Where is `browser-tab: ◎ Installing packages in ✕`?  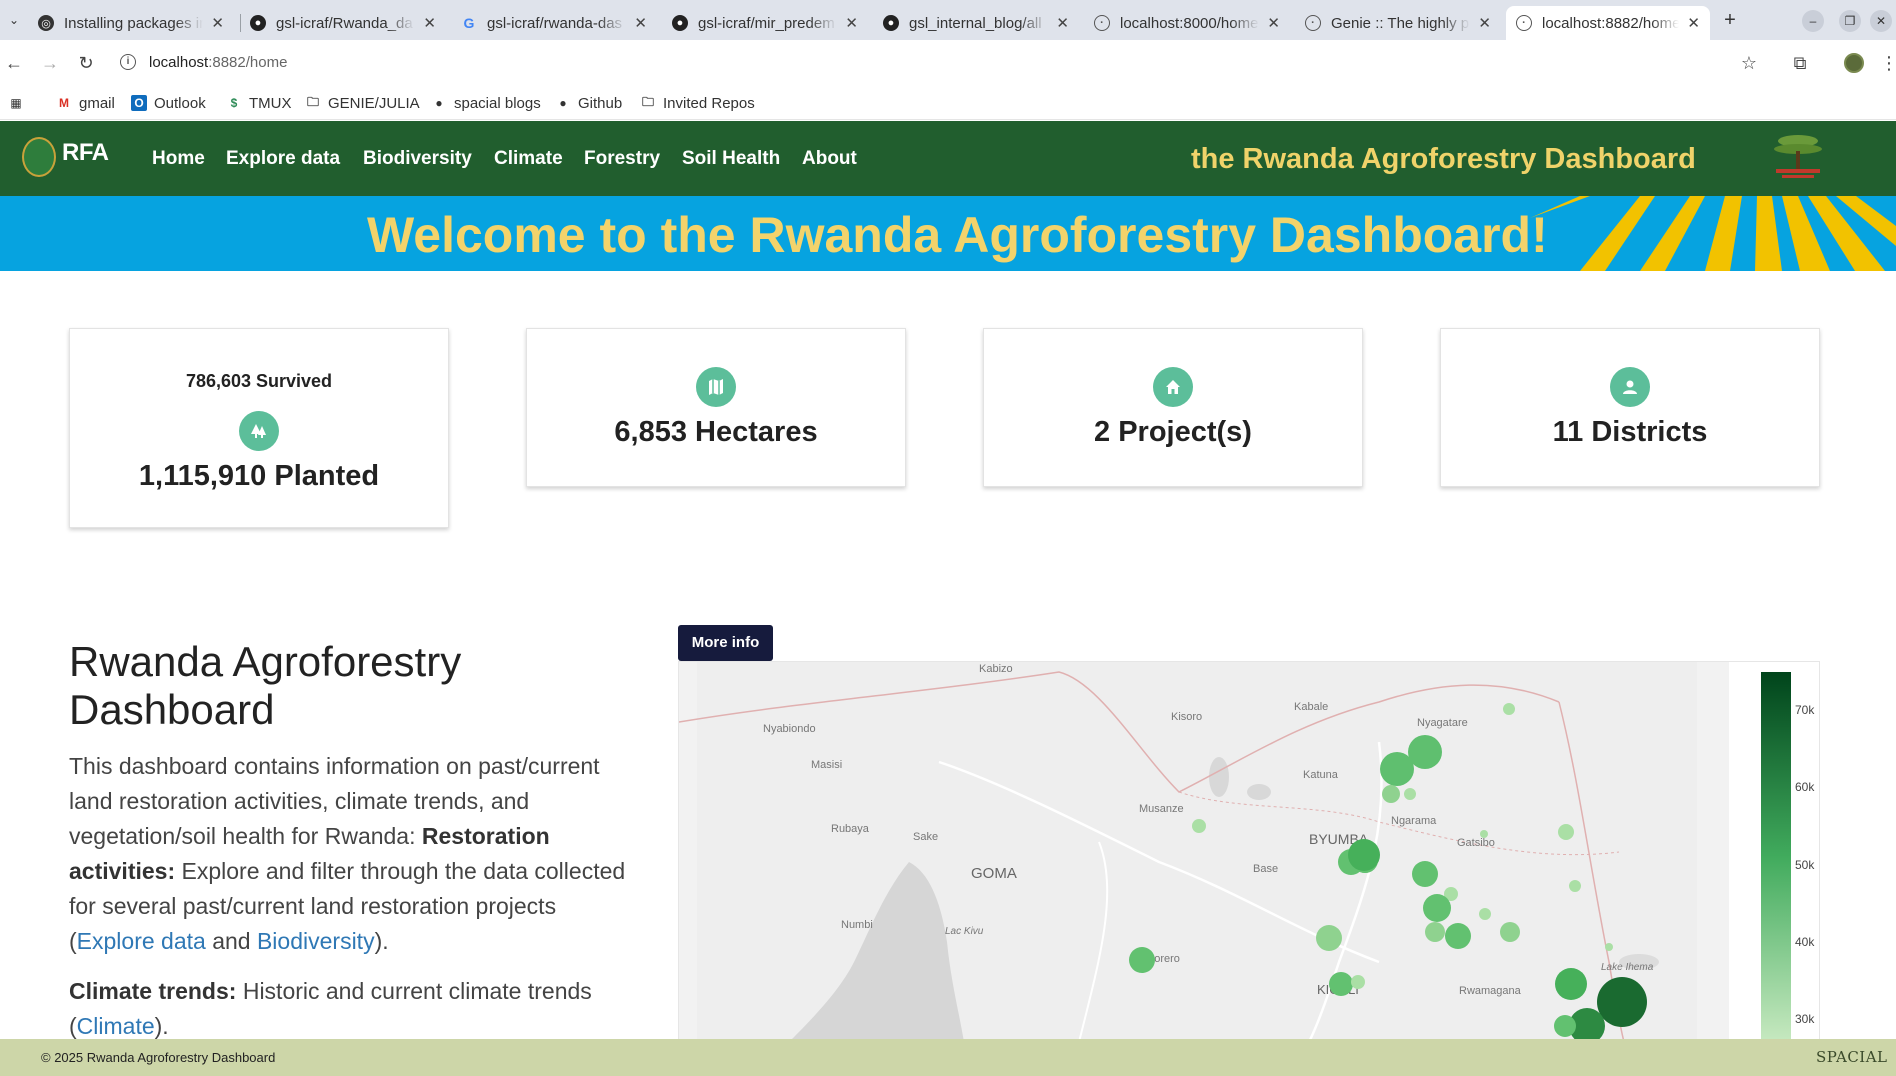
browser-tab: ◎ Installing packages in ✕ is located at coordinates (131, 23).